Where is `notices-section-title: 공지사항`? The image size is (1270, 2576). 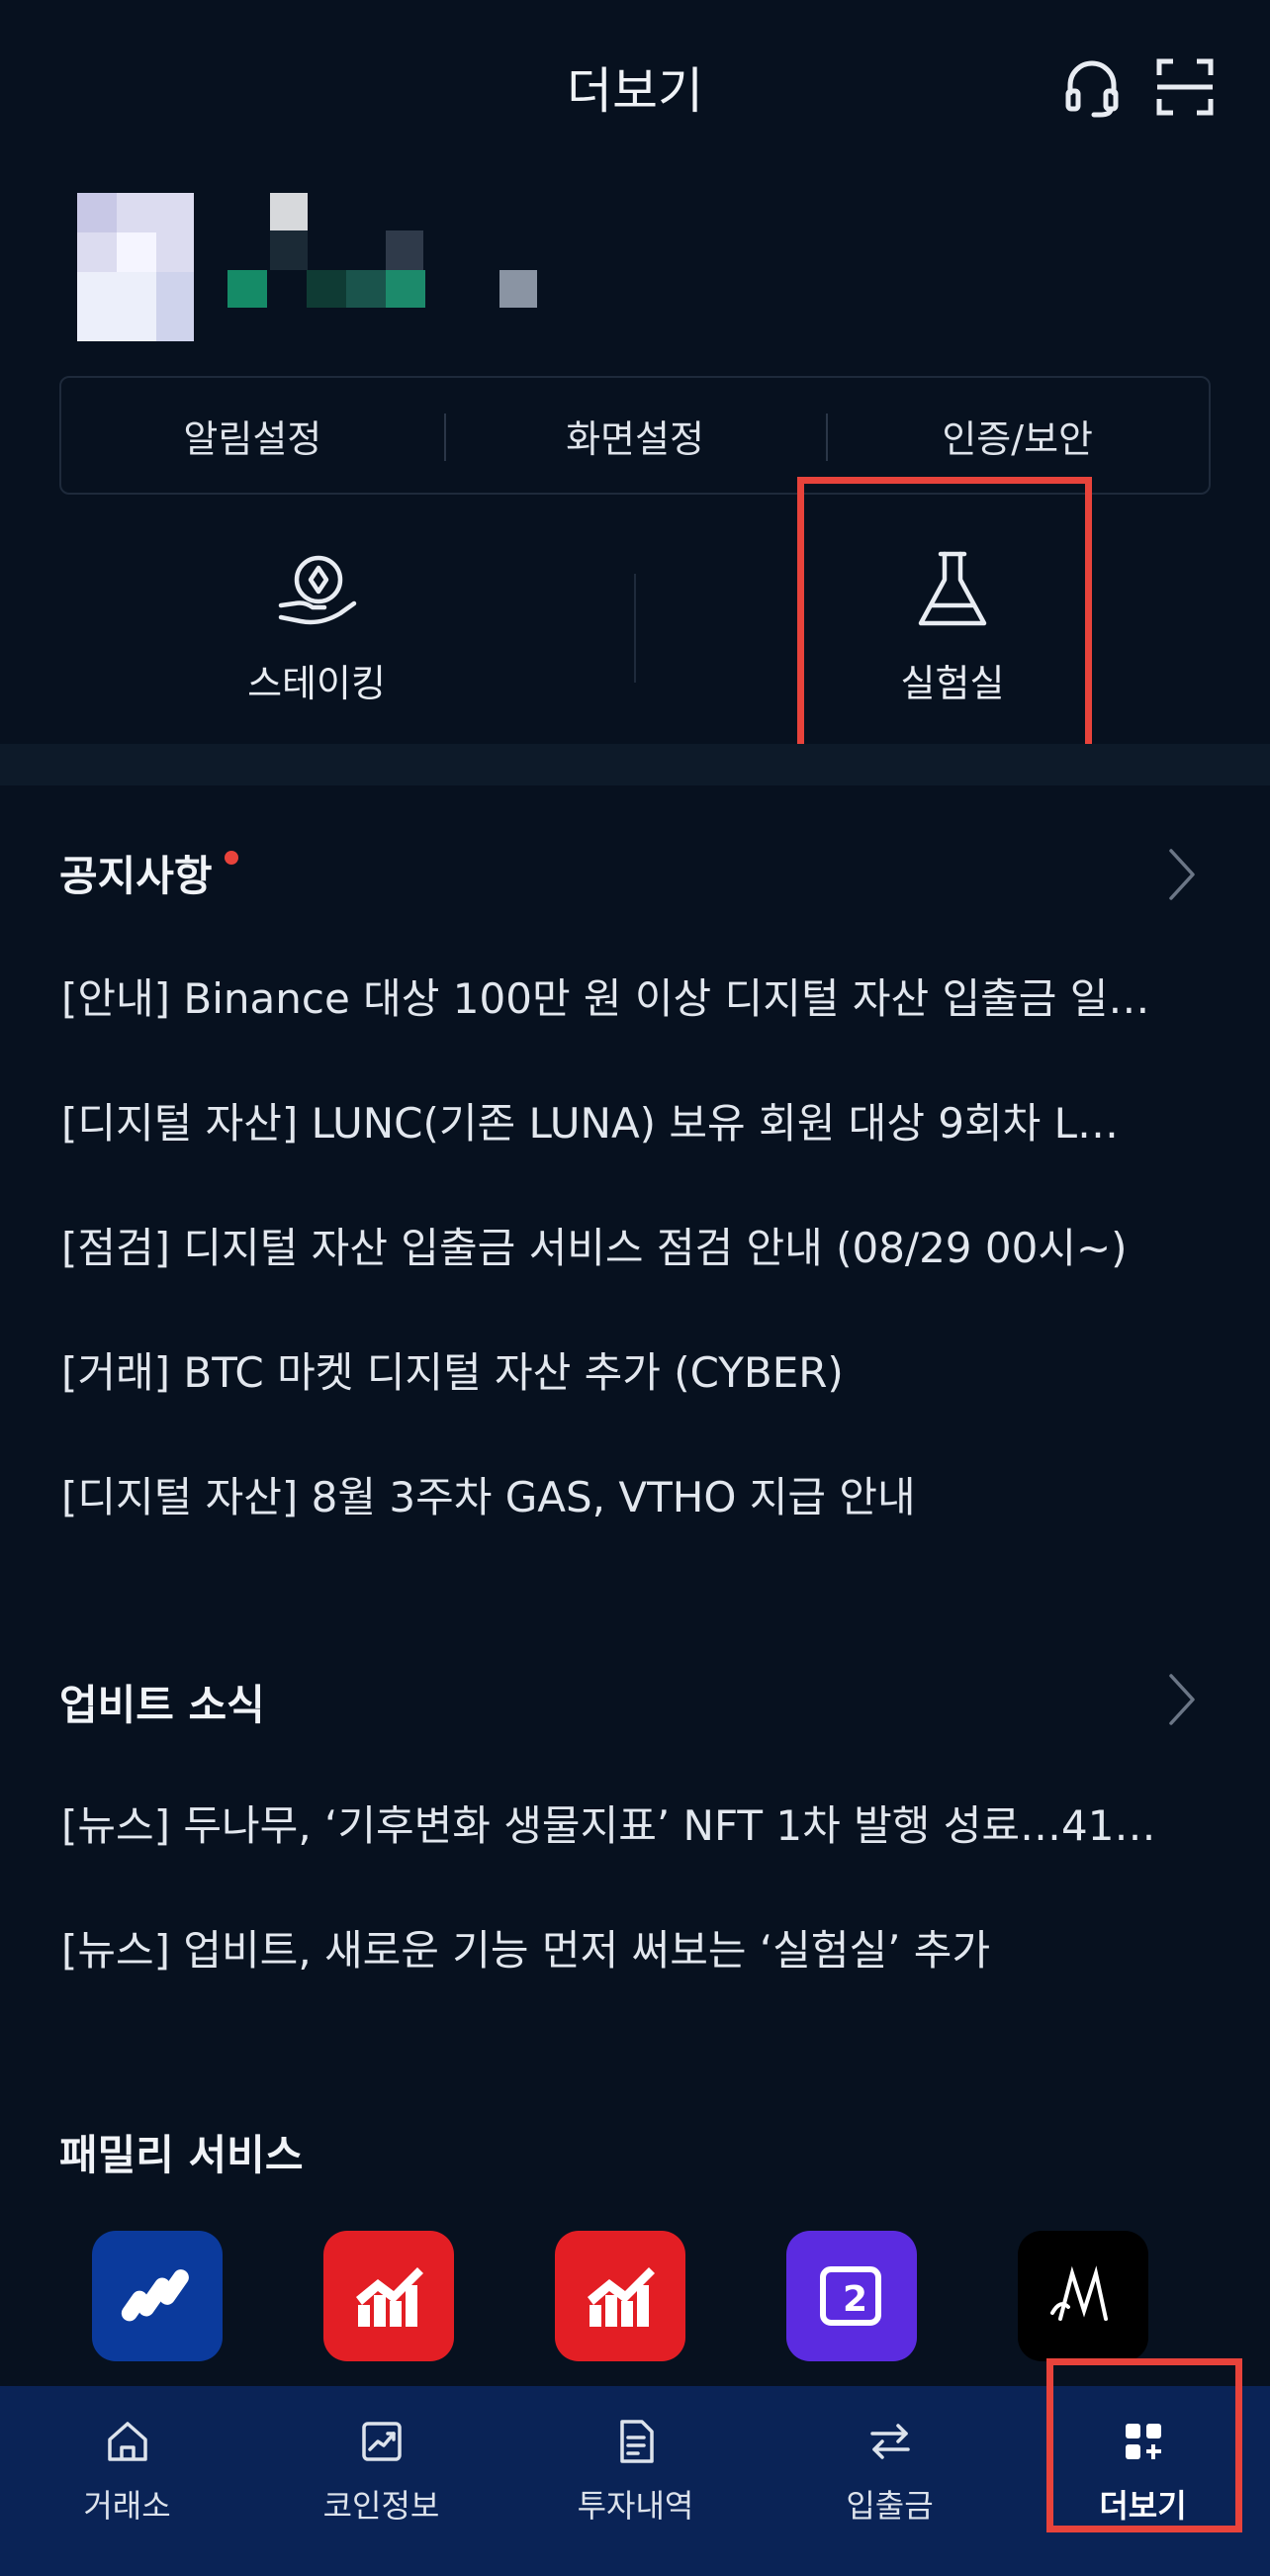
notices-section-title: 공지사항 is located at coordinates (148, 873).